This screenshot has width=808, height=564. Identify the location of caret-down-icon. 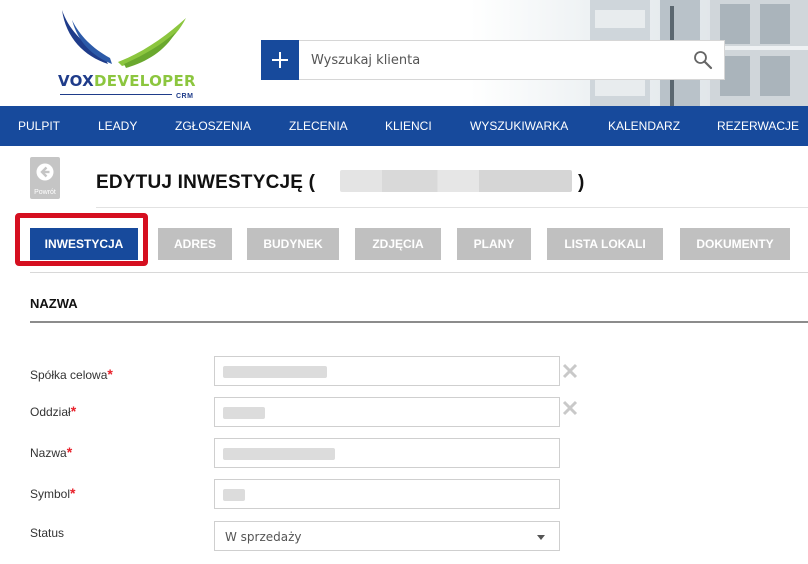
(541, 537).